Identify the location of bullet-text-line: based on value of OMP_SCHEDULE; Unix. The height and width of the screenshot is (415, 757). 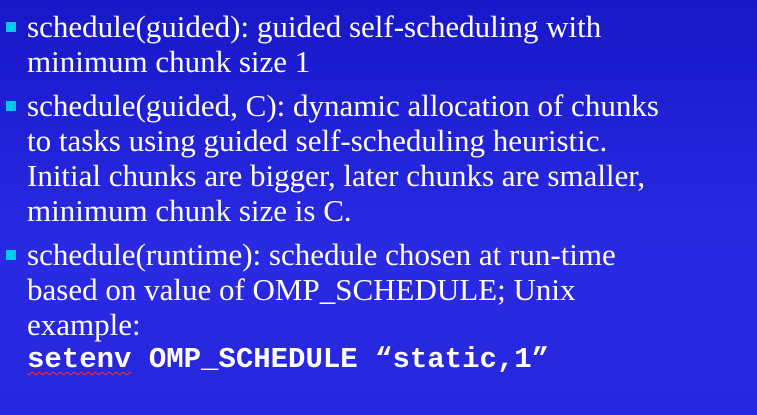
(301, 289).